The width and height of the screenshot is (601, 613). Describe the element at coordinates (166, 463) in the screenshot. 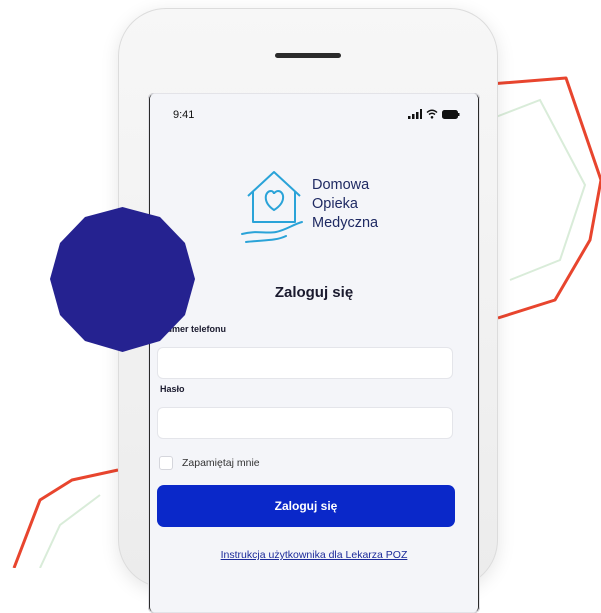

I see `remember-me-checkbox` at that location.